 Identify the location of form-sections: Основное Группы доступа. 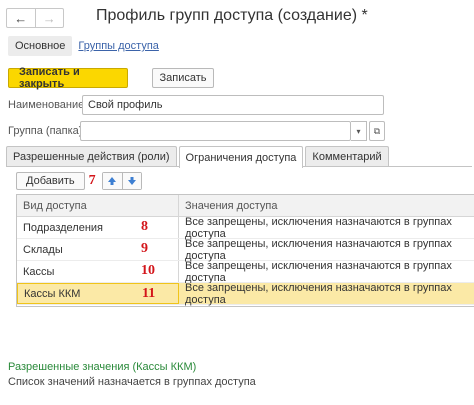
(83, 46).